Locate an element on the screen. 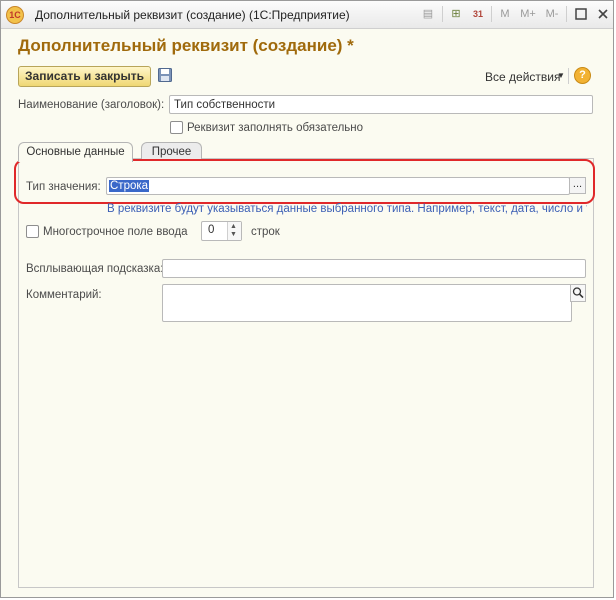  document-icon: ▤ is located at coordinates (428, 14).